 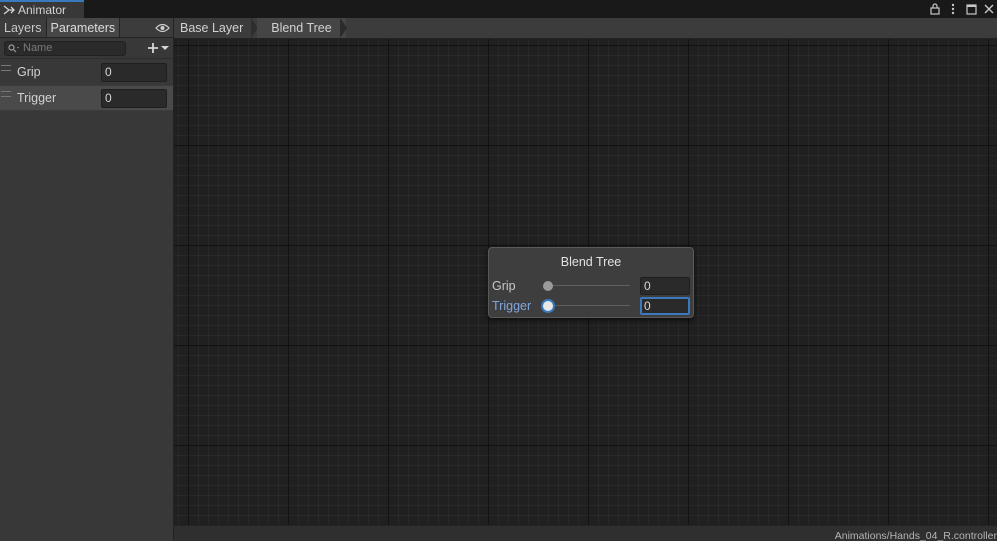 I want to click on animator-icon, so click(x=9, y=10).